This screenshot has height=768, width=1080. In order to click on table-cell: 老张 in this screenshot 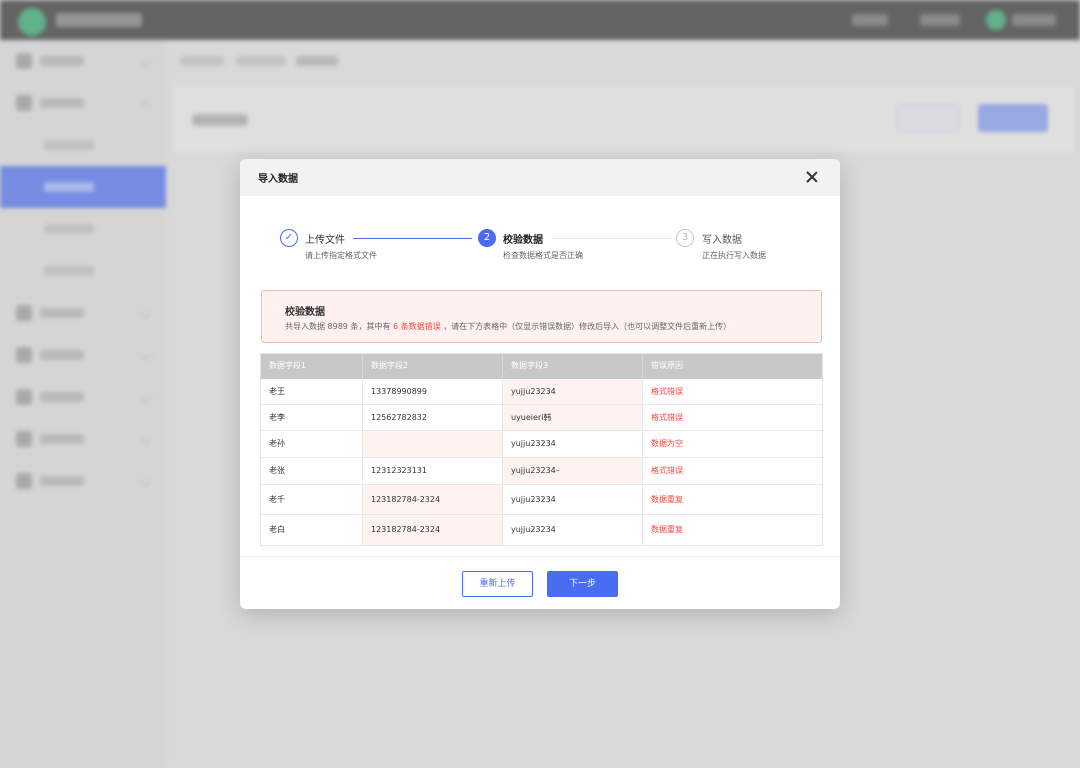, I will do `click(311, 471)`.